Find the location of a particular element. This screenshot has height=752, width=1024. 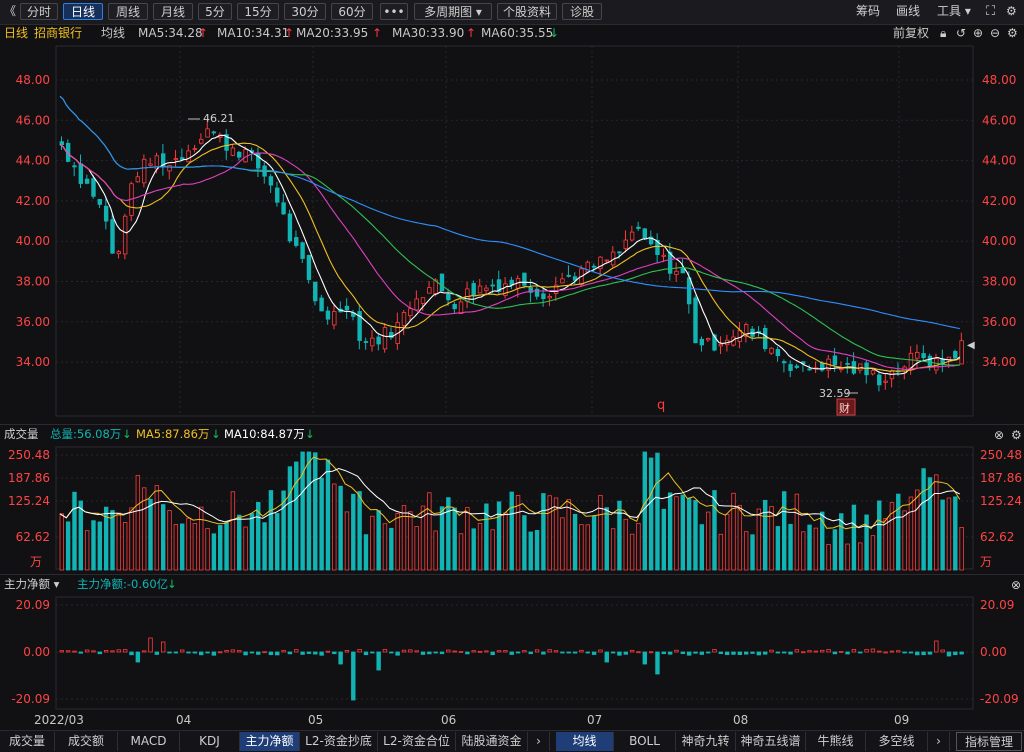

lock-icon: 🔒︎ is located at coordinates (943, 33).